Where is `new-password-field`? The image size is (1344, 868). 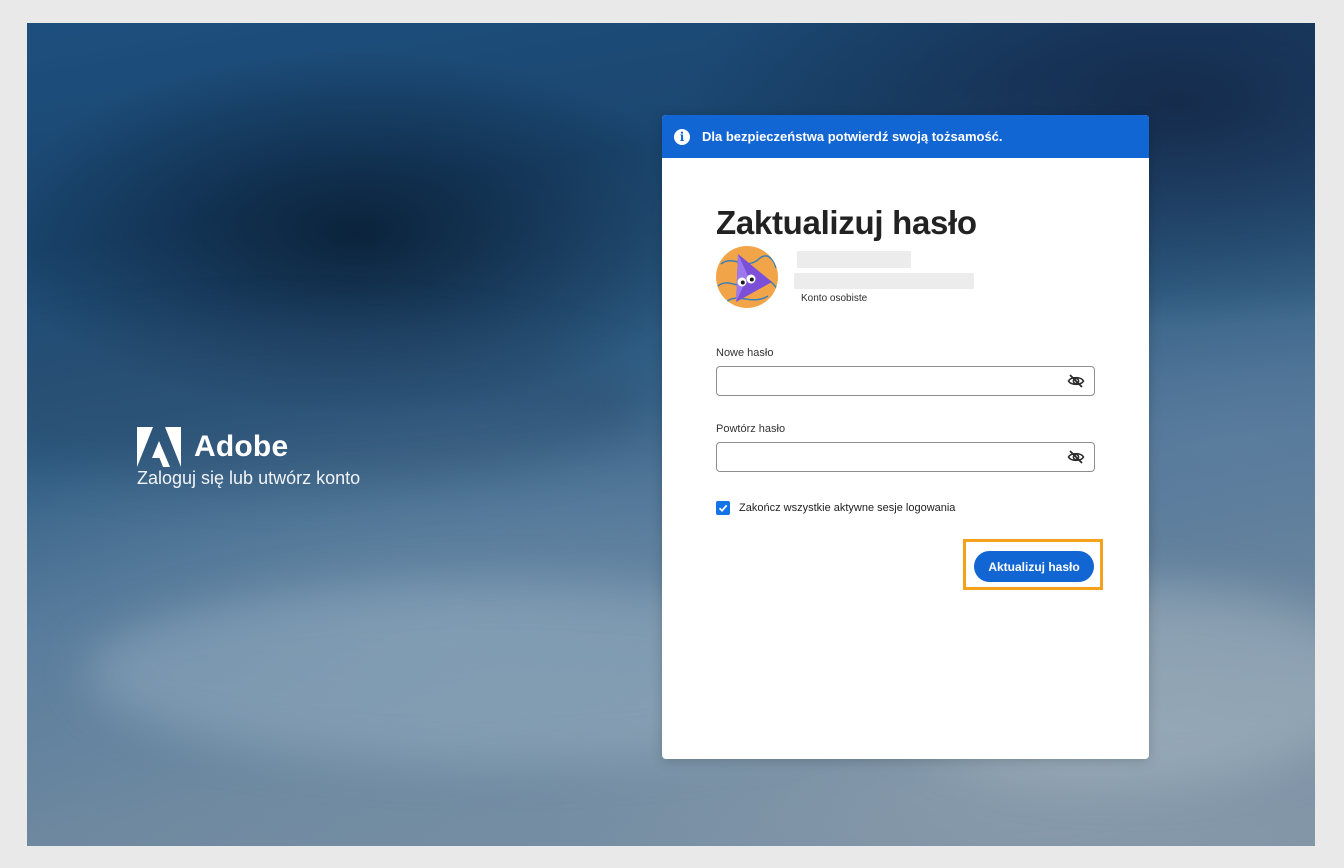
new-password-field is located at coordinates (905, 381).